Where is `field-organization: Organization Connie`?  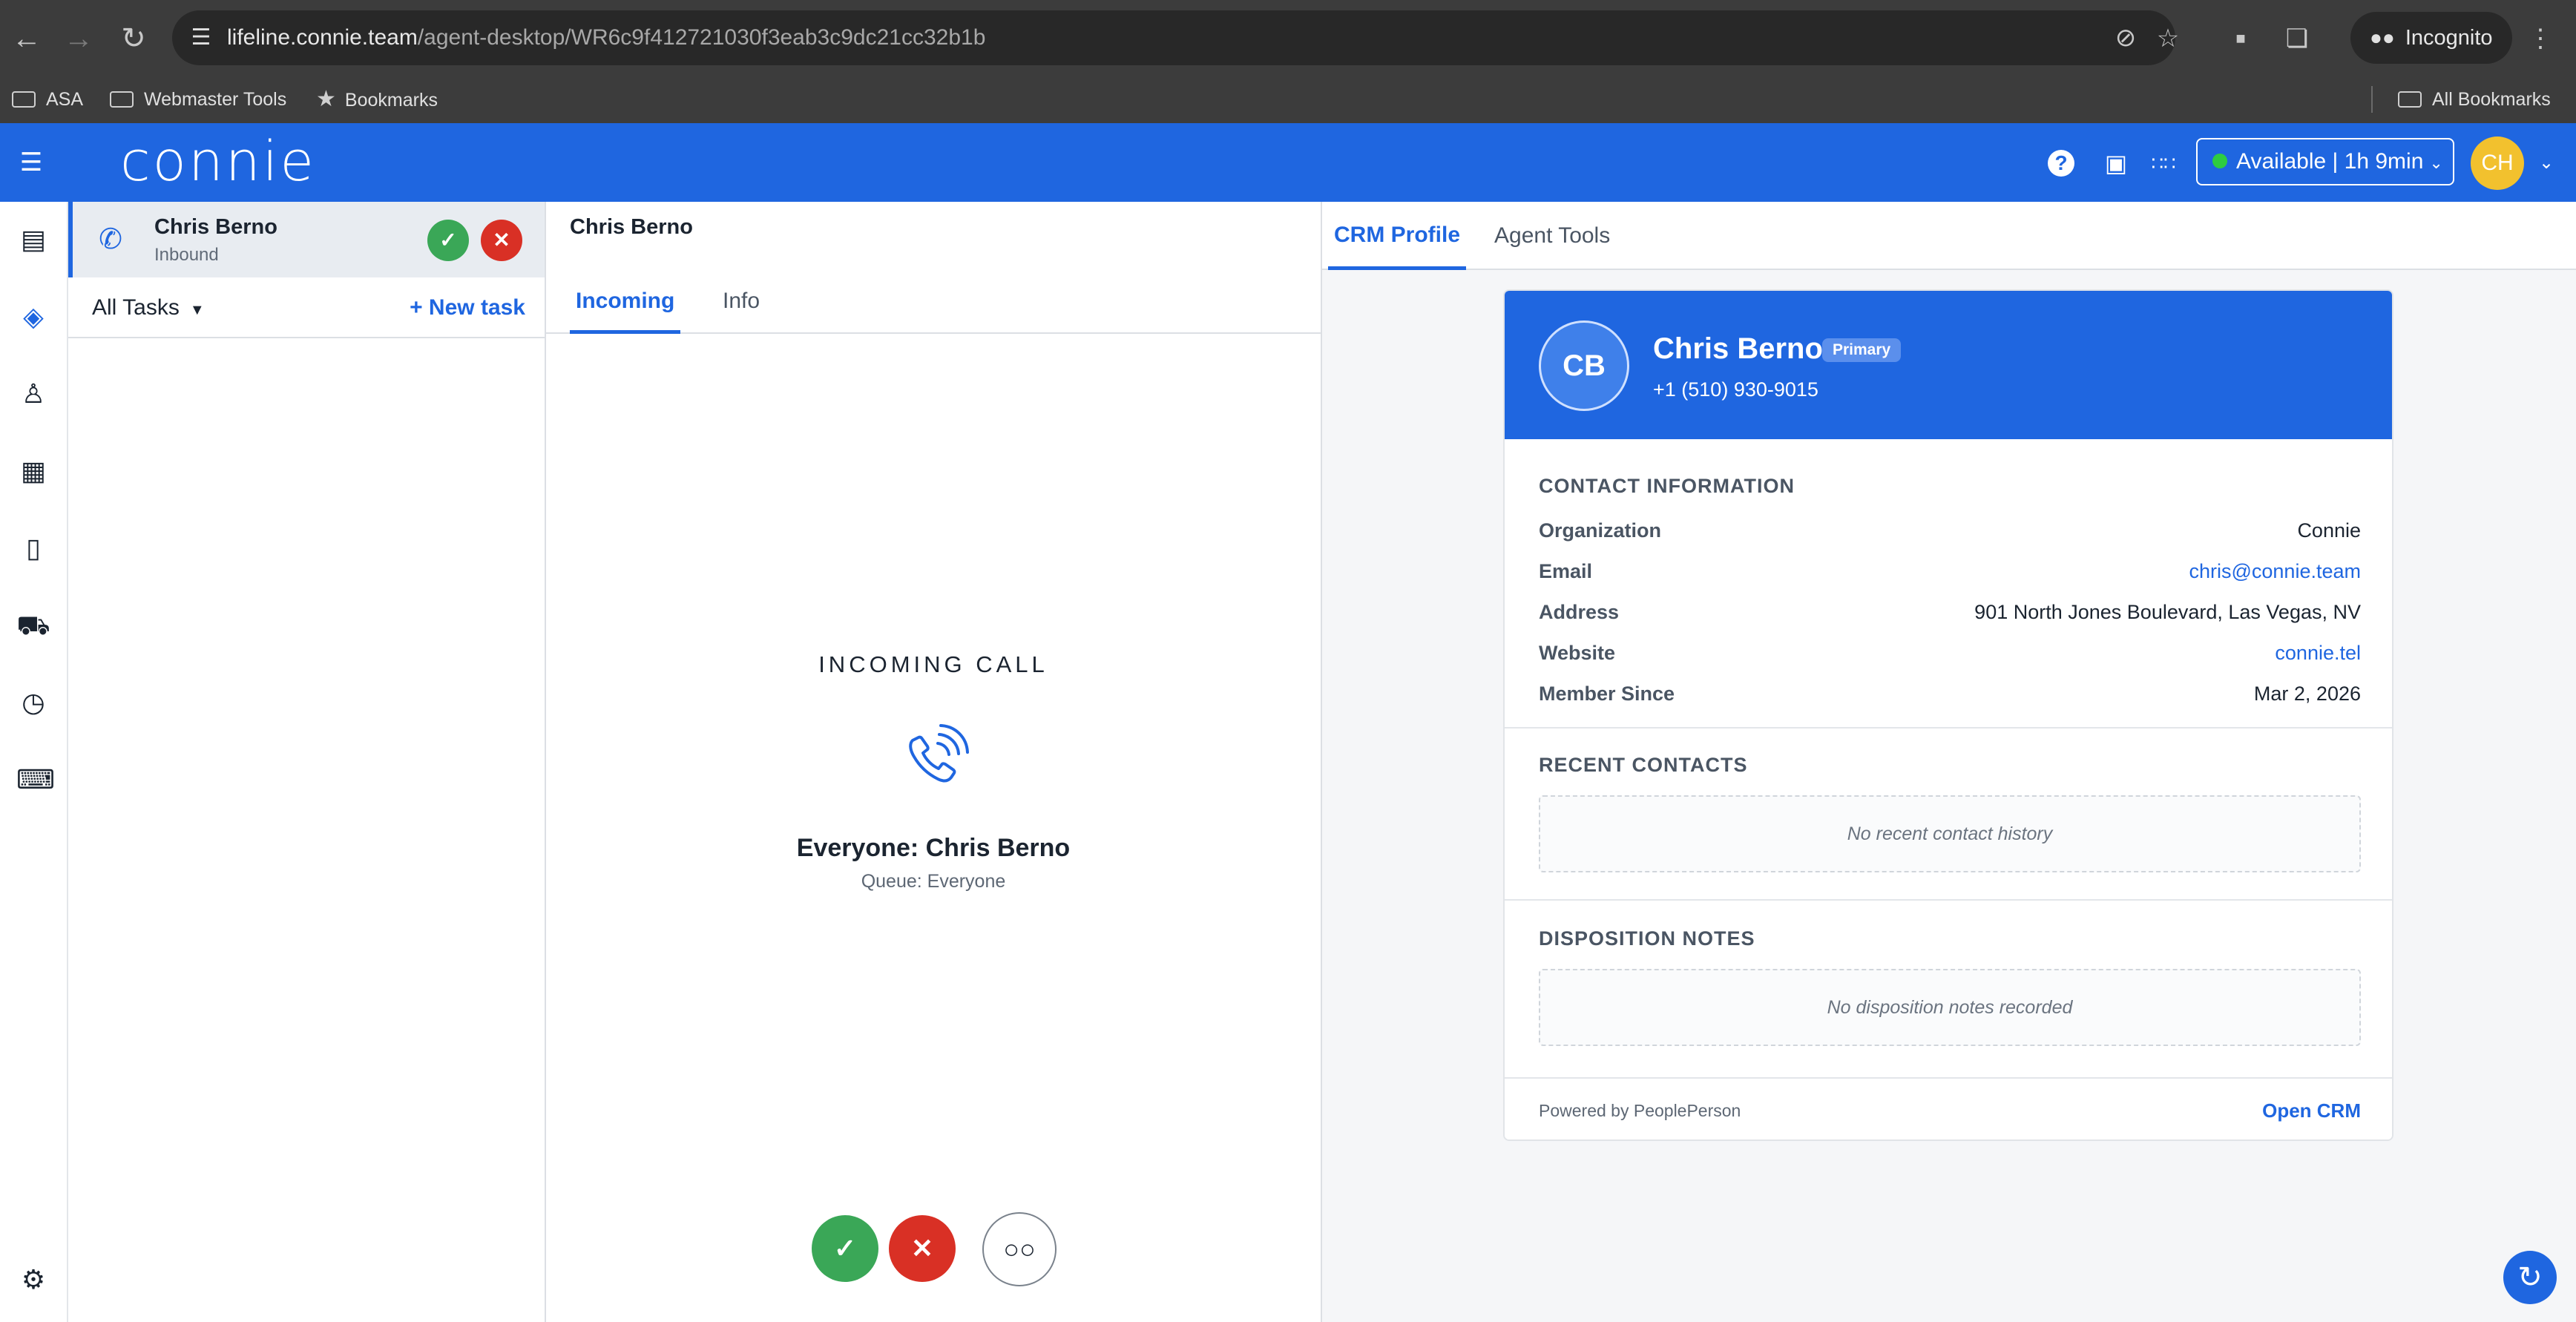 field-organization: Organization Connie is located at coordinates (1950, 534).